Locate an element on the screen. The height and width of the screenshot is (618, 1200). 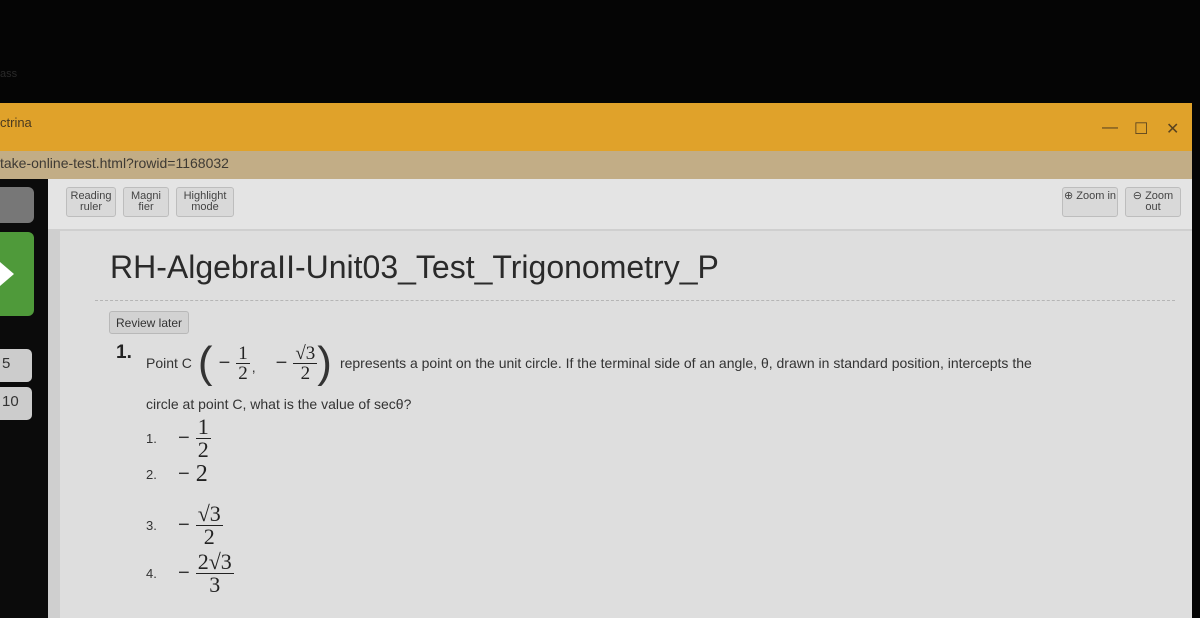
minimize-button: — is located at coordinates (1110, 128).